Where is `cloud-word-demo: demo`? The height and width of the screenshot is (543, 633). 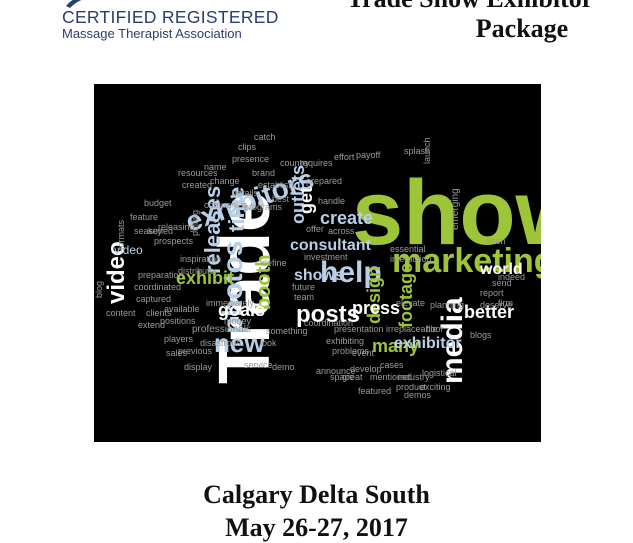 cloud-word-demo: demo is located at coordinates (283, 367).